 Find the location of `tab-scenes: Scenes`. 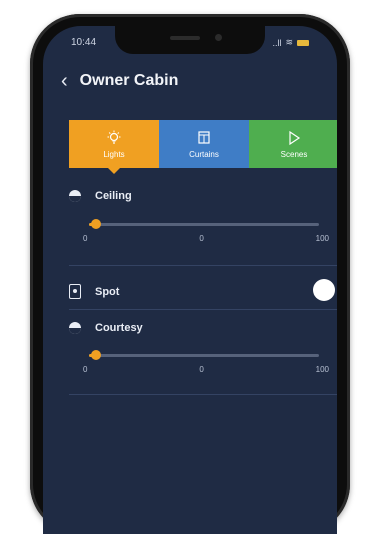

tab-scenes: Scenes is located at coordinates (293, 144).